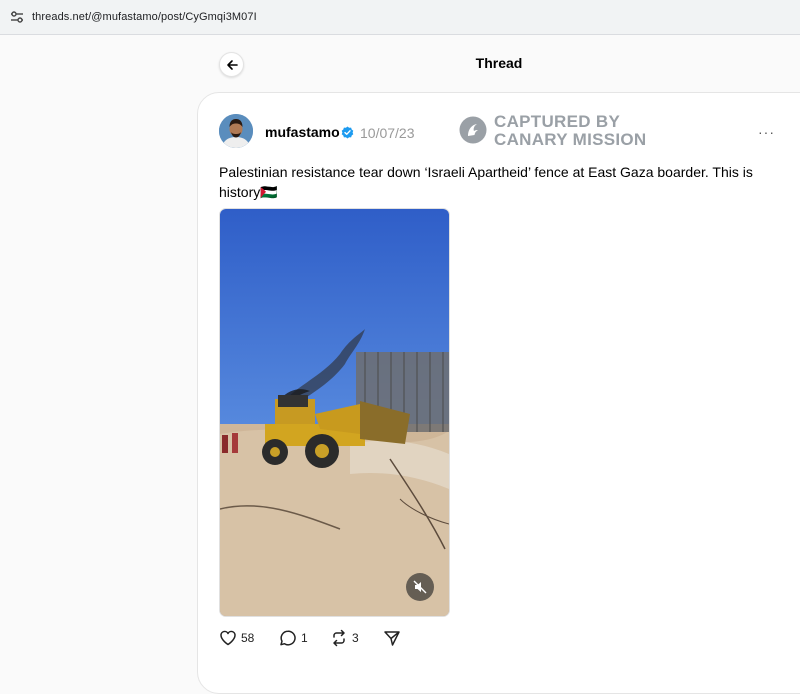 The width and height of the screenshot is (800, 694). I want to click on send-icon, so click(392, 638).